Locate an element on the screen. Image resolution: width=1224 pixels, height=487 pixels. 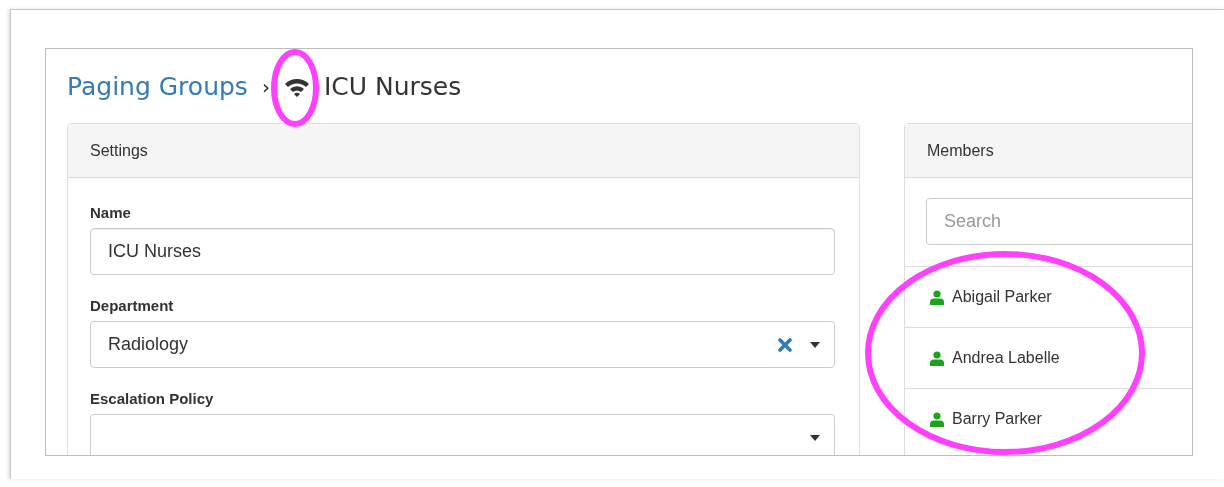
field-label: Escalation Policy is located at coordinates (152, 398).